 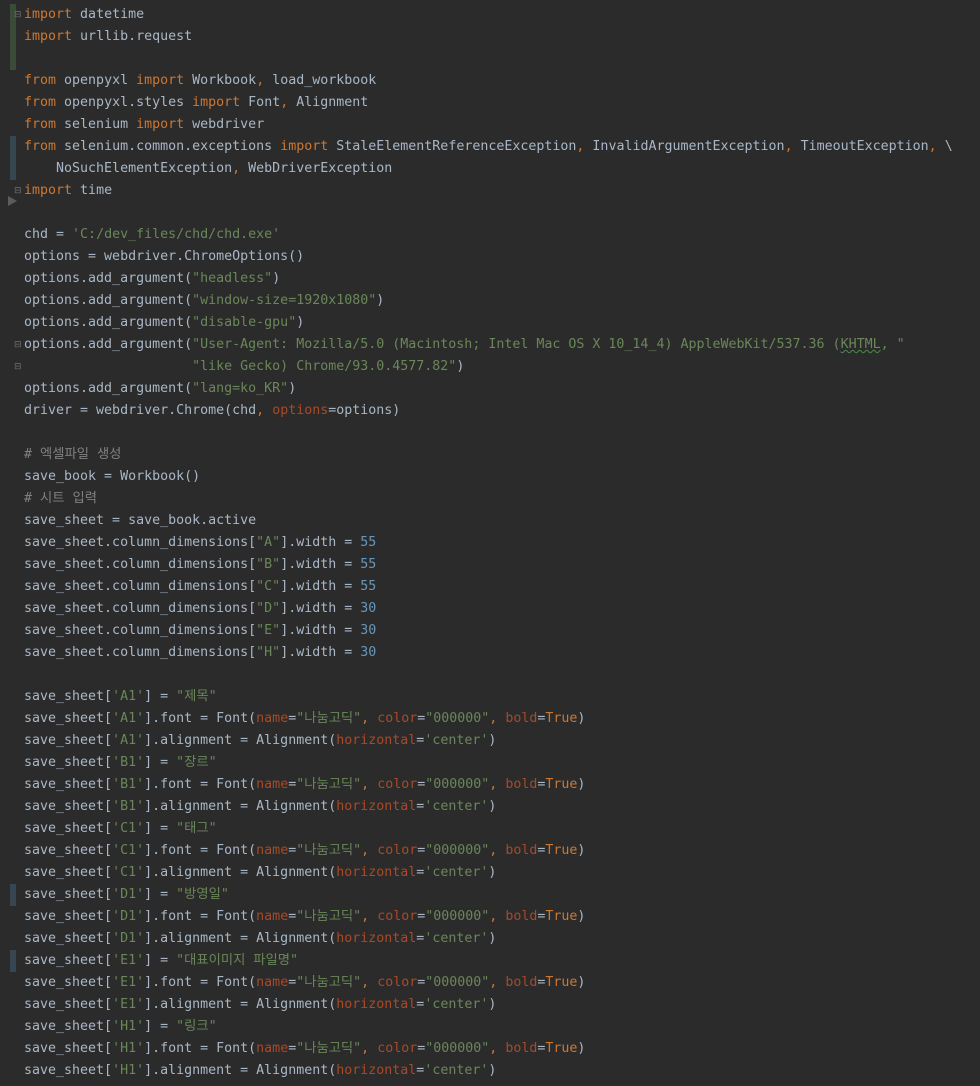 I want to click on code-token: InvalidArgumentException, so click(x=684, y=146).